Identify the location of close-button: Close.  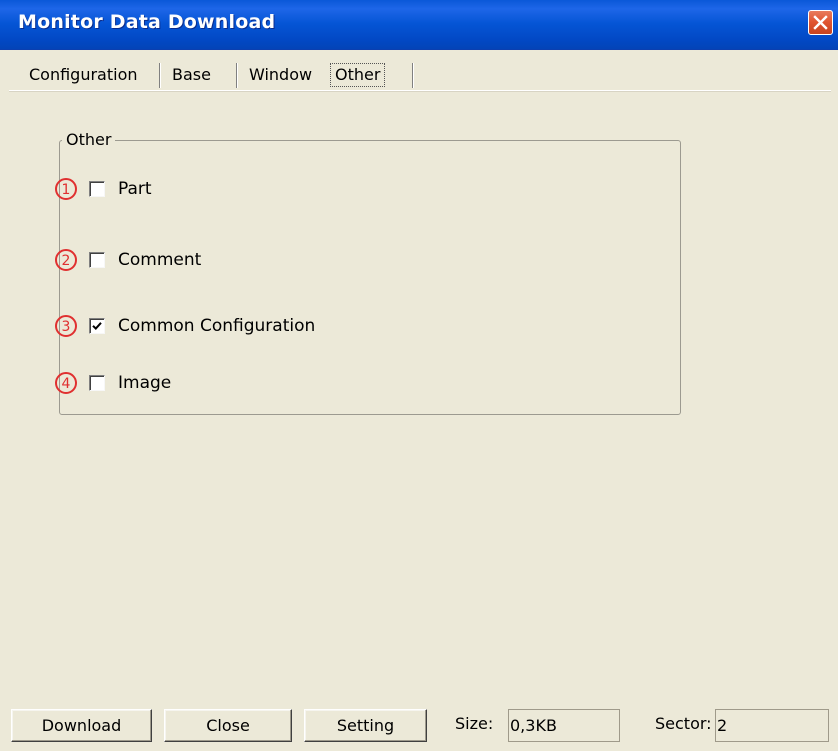
(228, 725).